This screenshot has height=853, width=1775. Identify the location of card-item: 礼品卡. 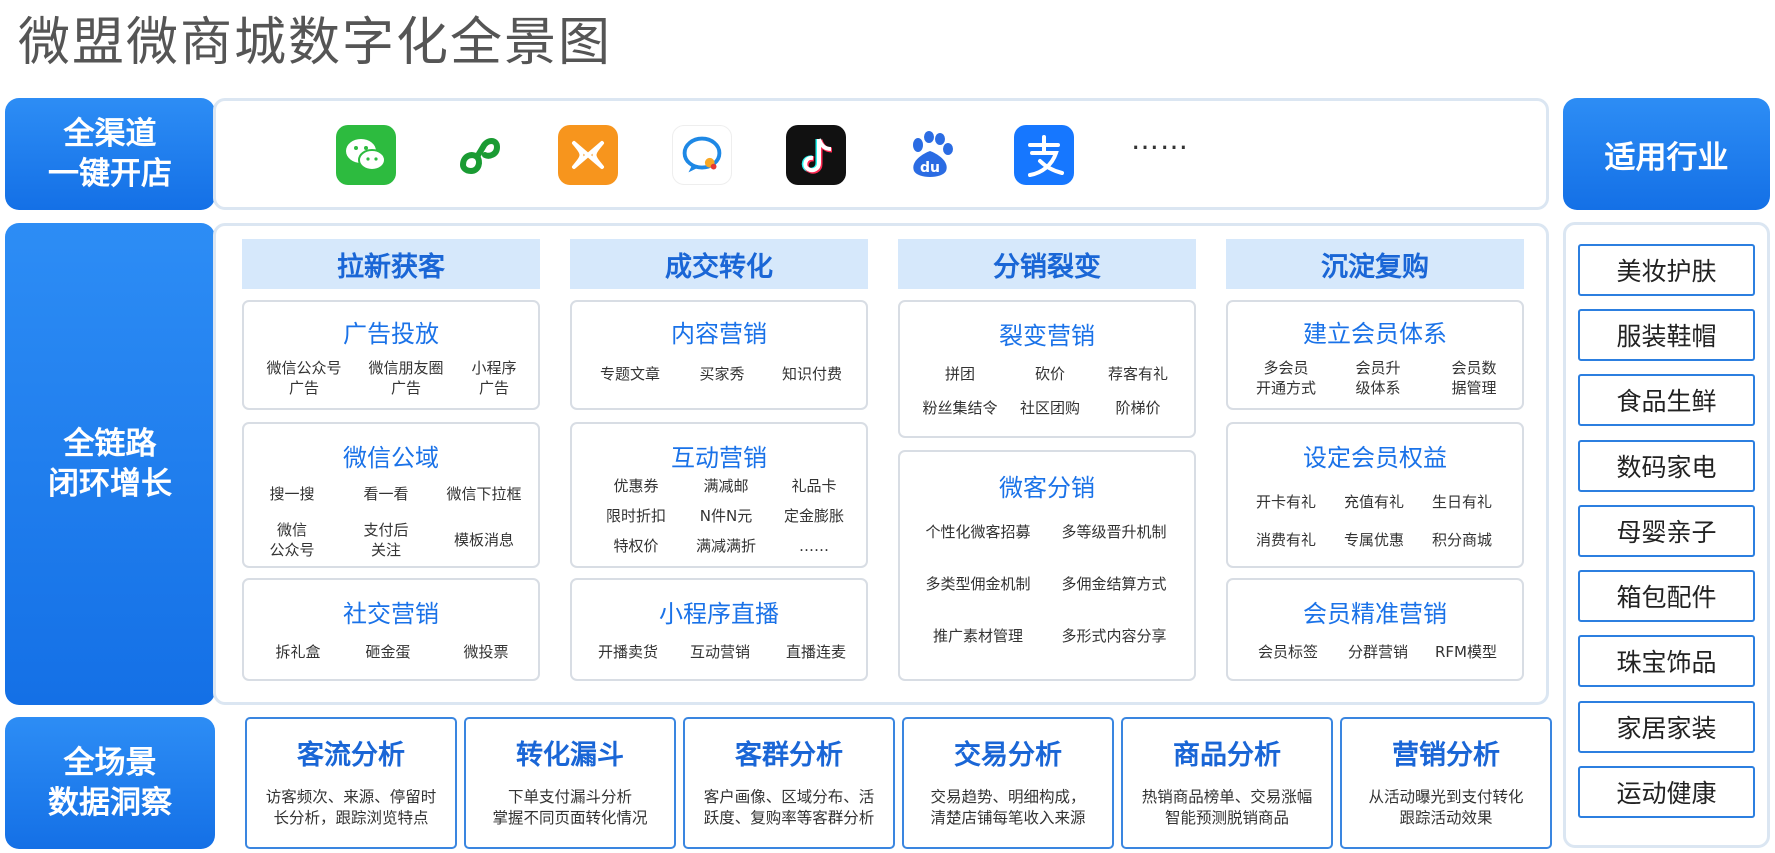
(814, 486).